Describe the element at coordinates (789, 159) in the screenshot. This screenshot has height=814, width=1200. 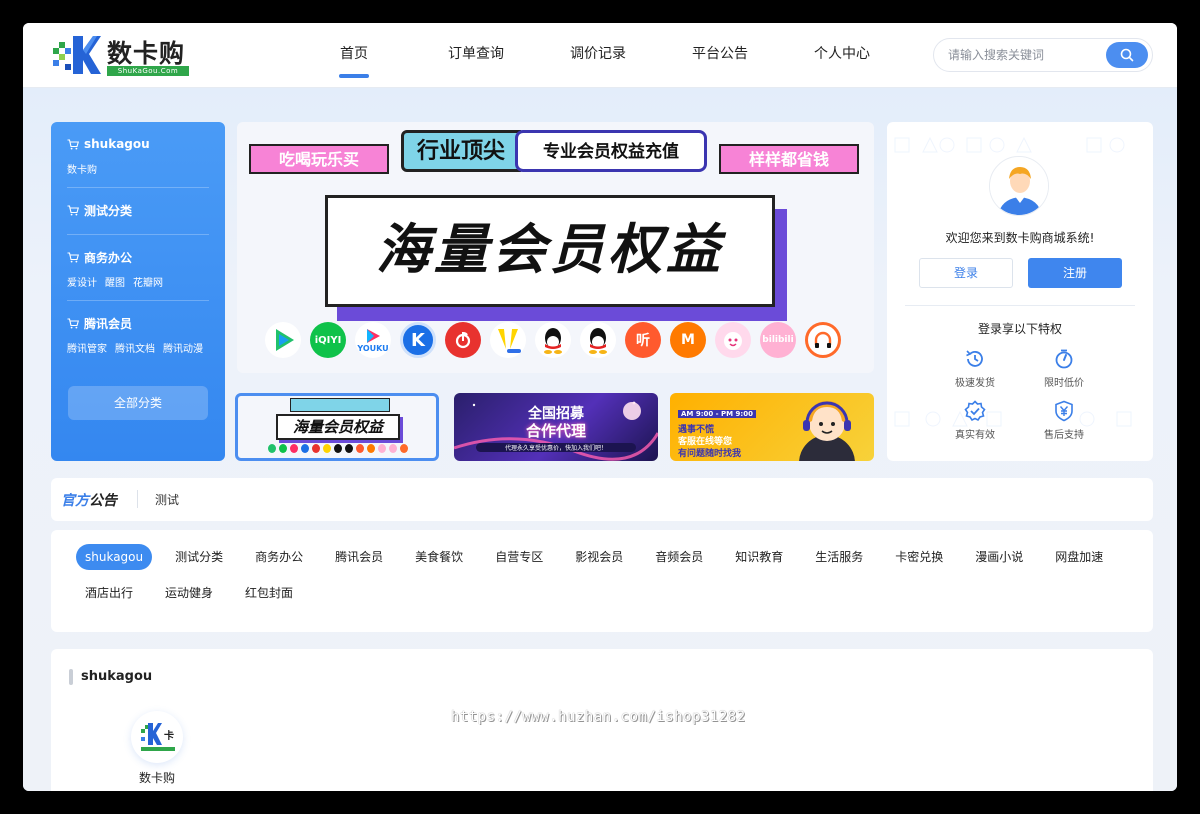
I see `banner-tag-right: 样样都省钱` at that location.